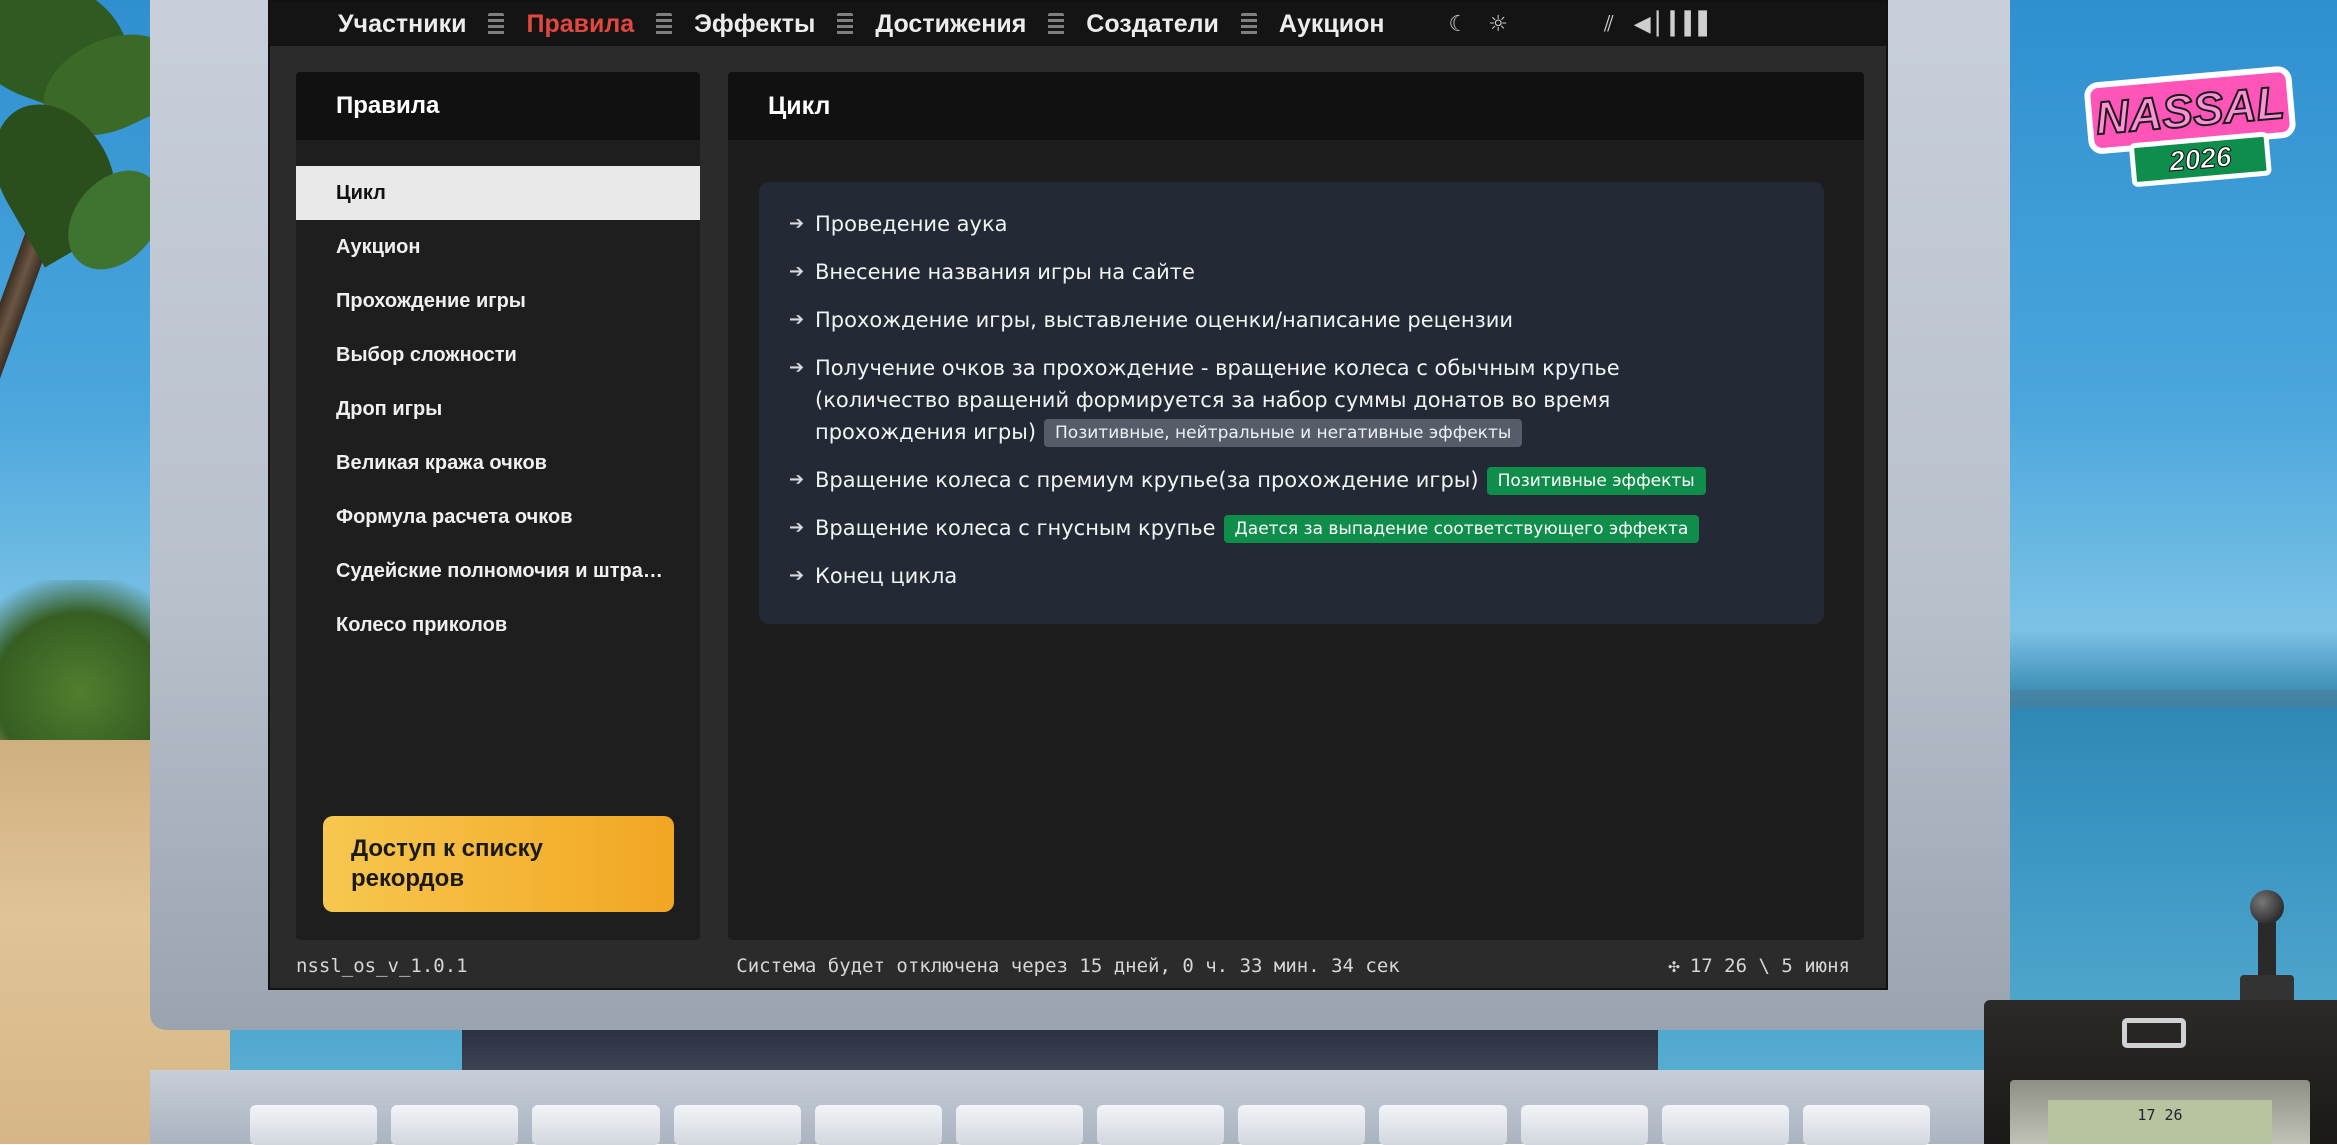  Describe the element at coordinates (1015, 528) in the screenshot. I see `step-text: Вращение колеса с гнусным крупье` at that location.